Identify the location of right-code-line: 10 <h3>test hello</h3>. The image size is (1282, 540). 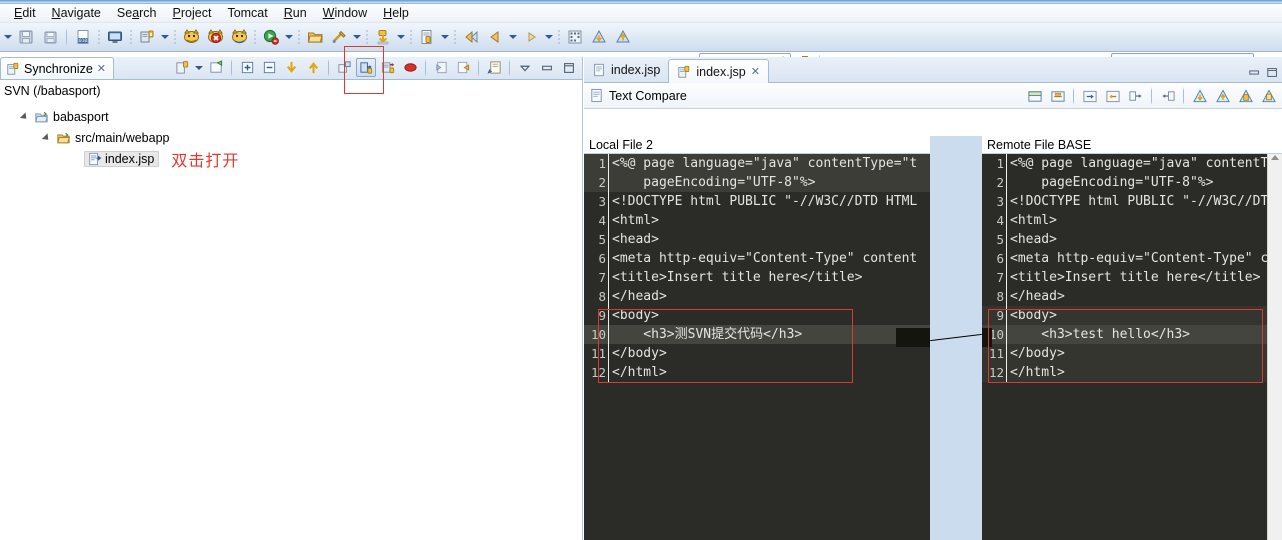
(1124, 334).